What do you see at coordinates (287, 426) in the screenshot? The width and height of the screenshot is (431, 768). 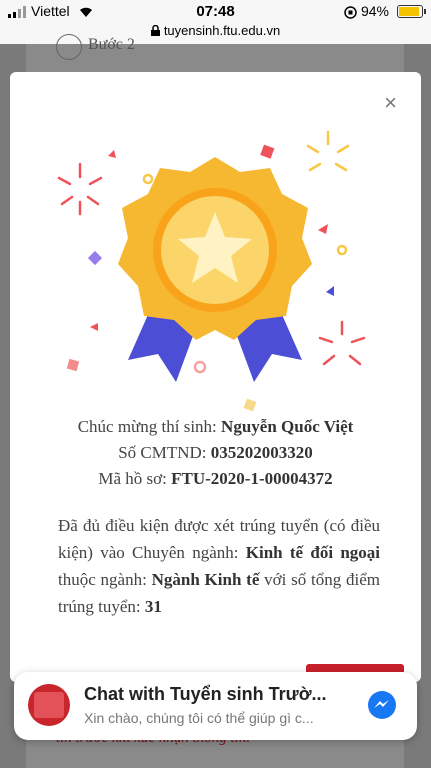 I see `candidate-name: Nguyễn Quốc Việt` at bounding box center [287, 426].